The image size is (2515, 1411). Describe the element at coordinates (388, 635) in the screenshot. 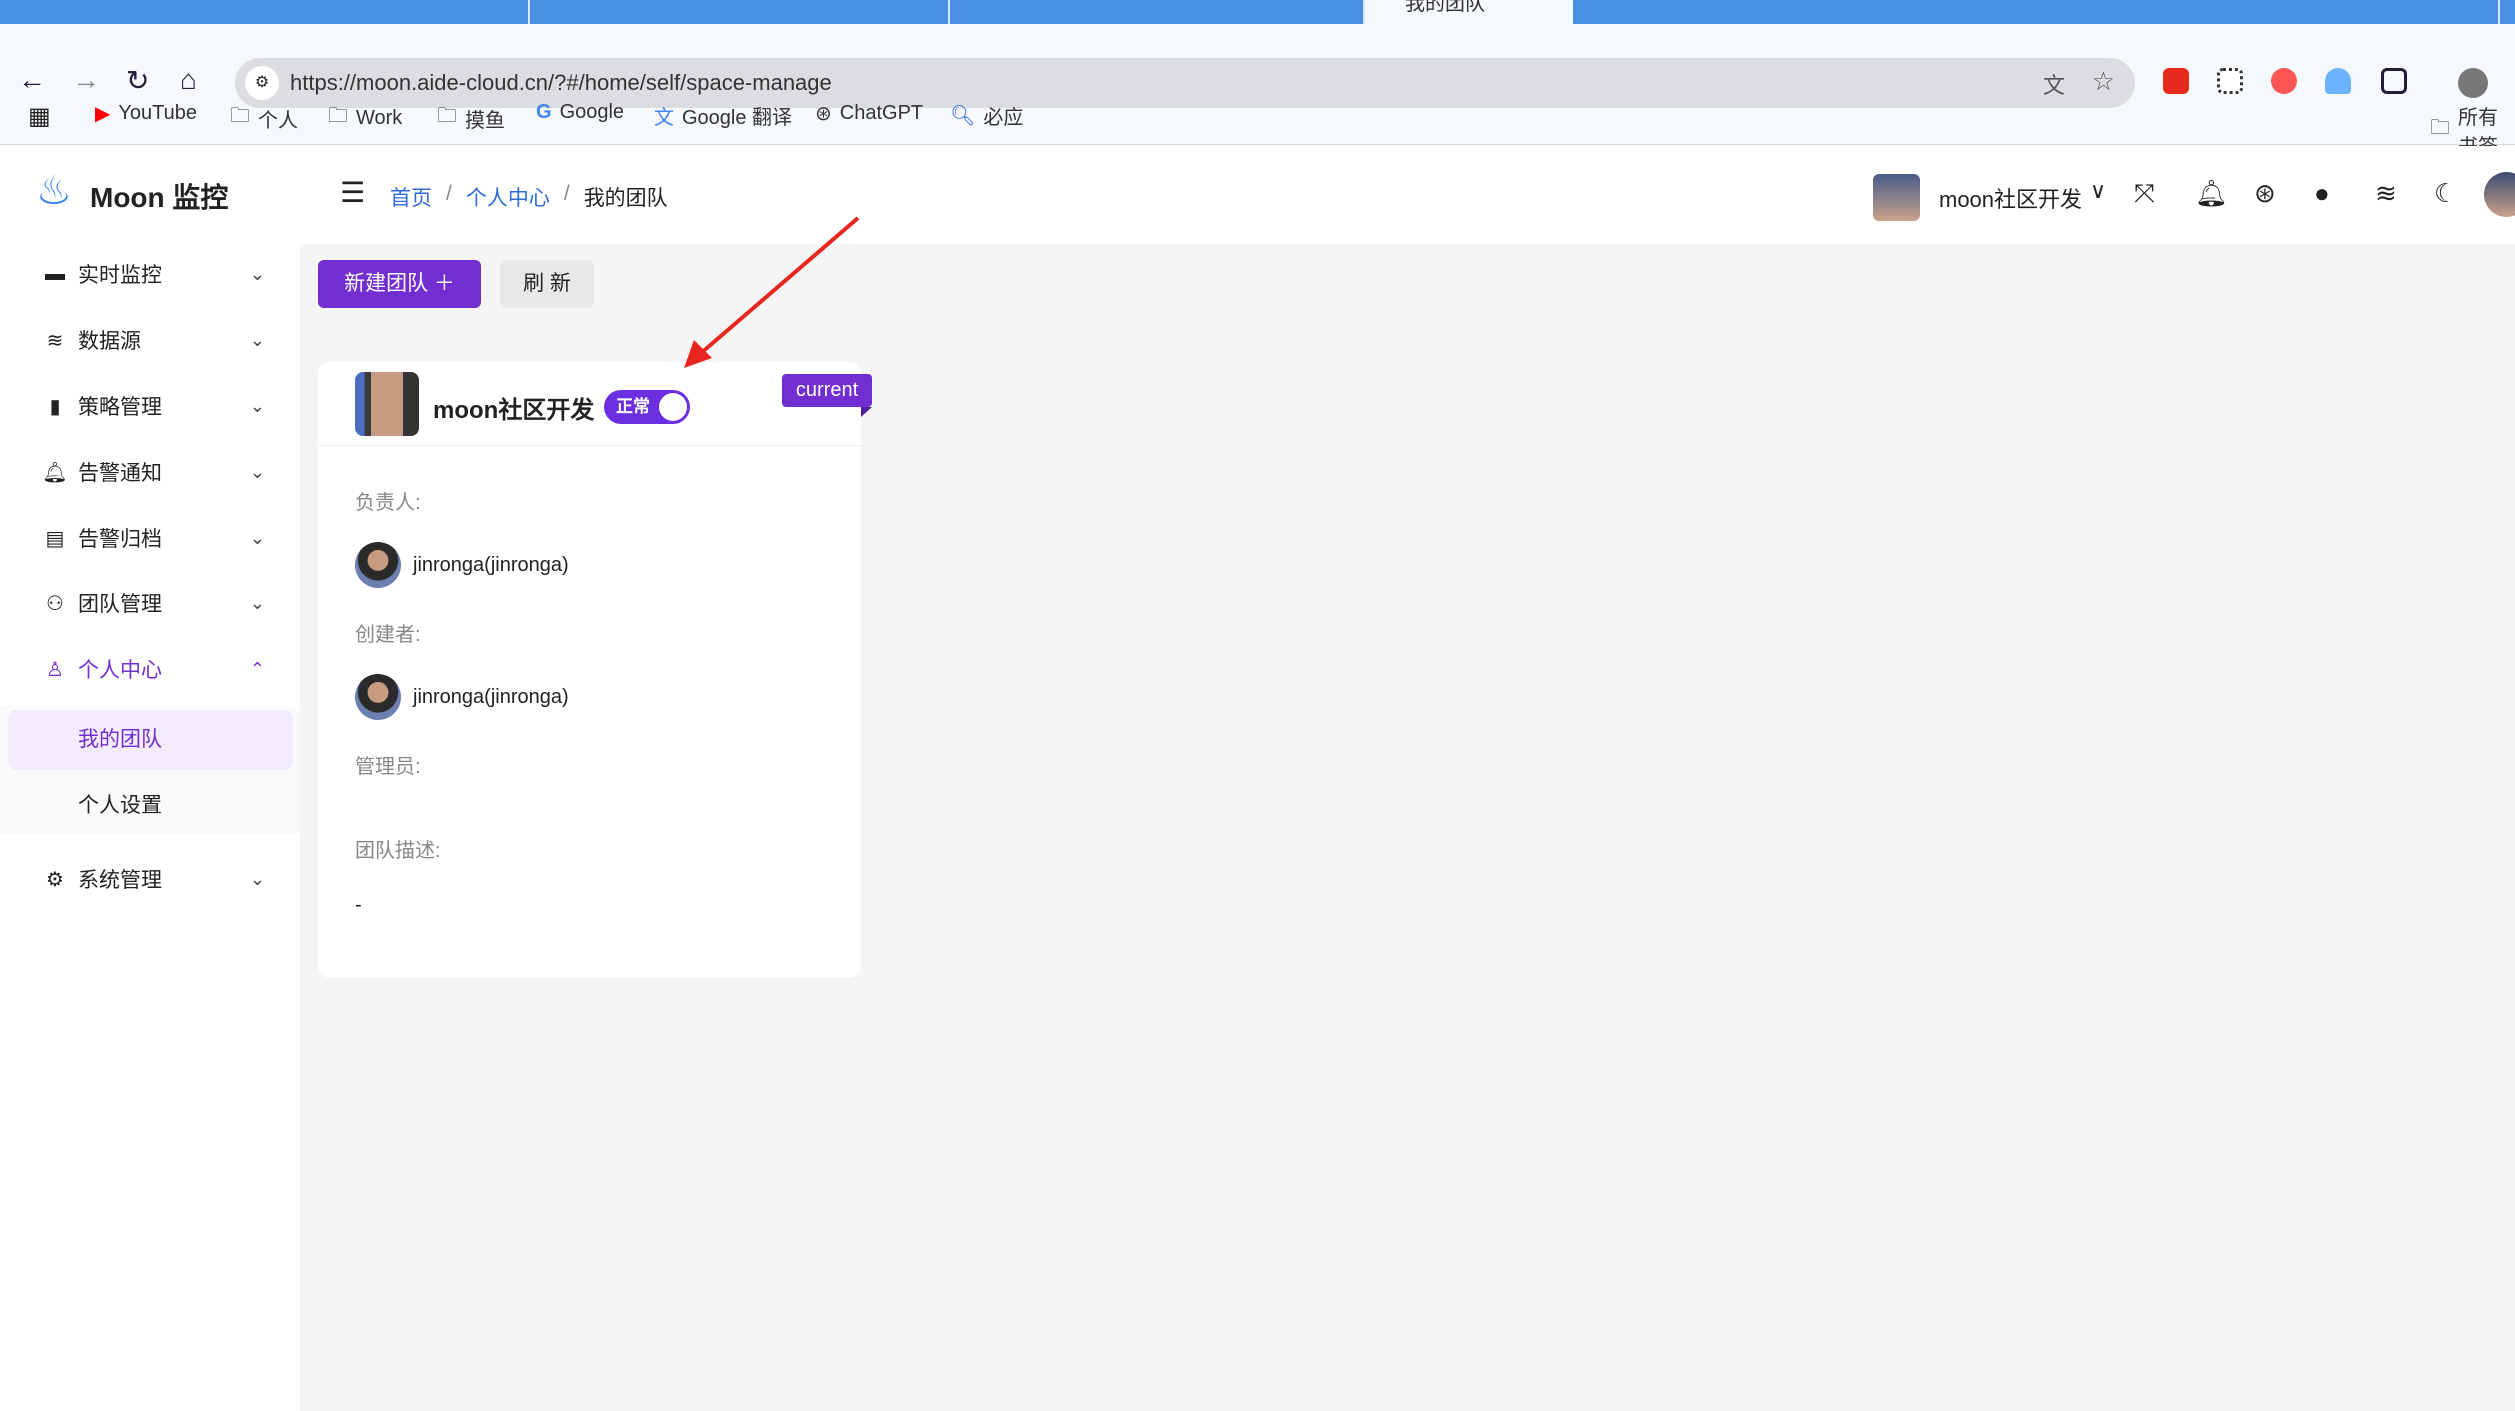

I see `creator-label: 创建者:` at that location.